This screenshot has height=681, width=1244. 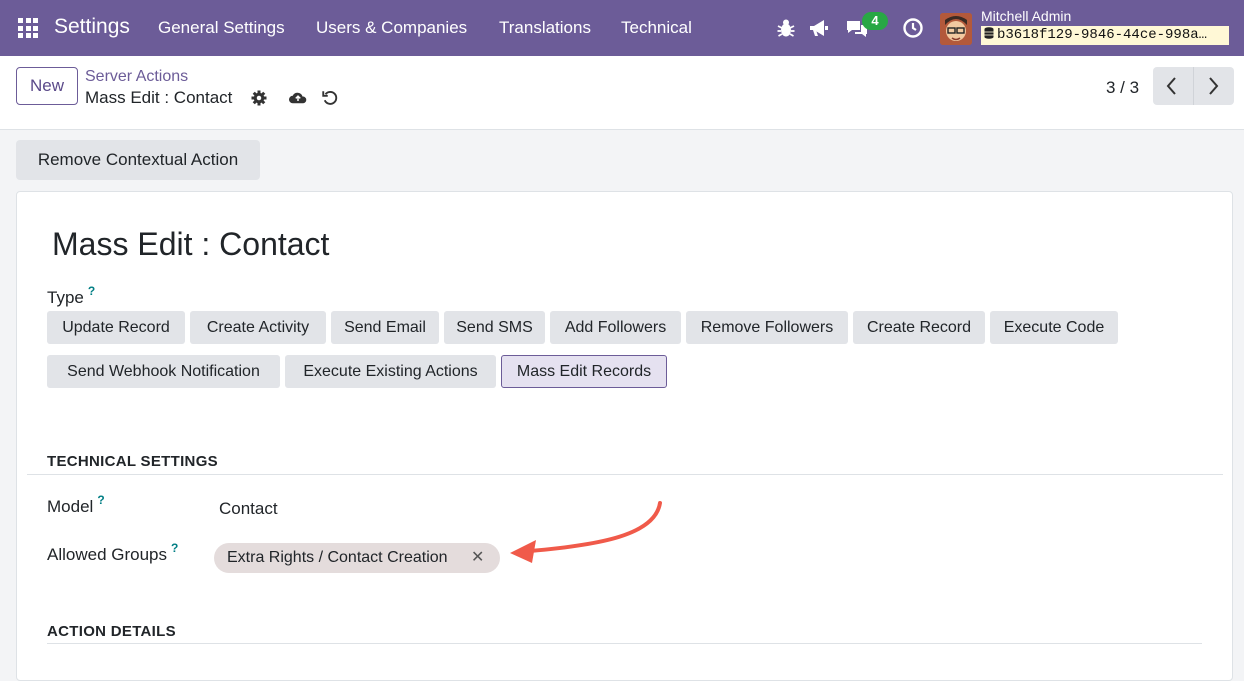 I want to click on chevron-right-icon, so click(x=1214, y=86).